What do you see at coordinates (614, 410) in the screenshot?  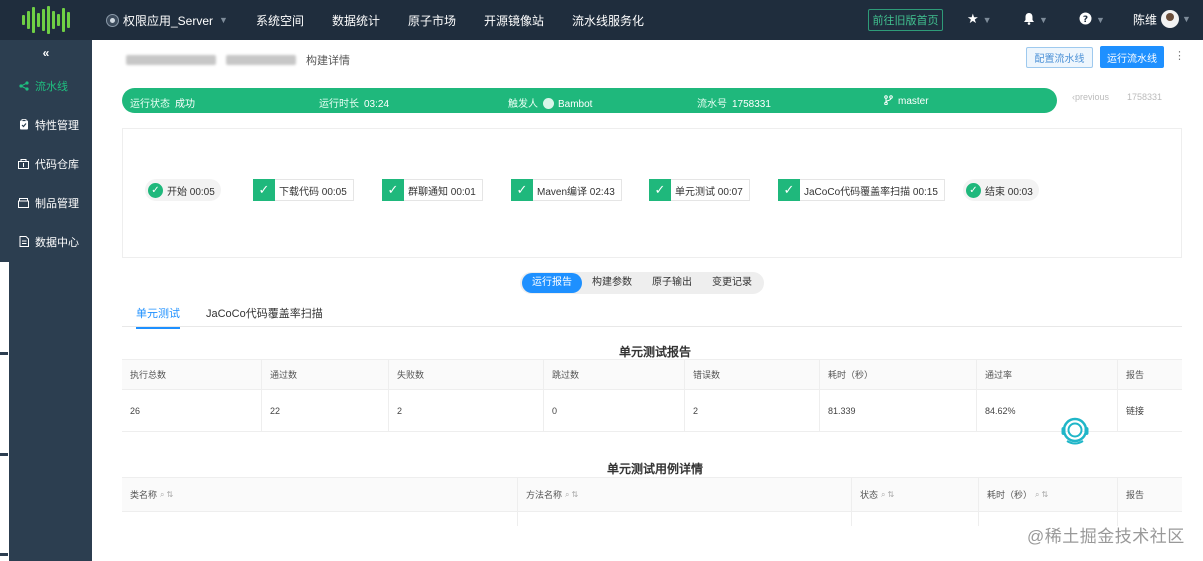 I see `table-cell: 0` at bounding box center [614, 410].